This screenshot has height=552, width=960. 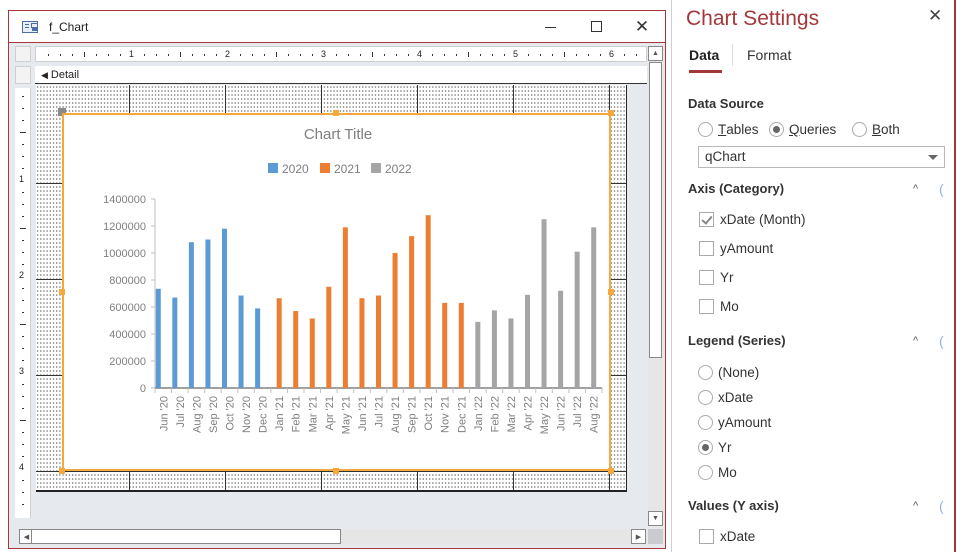 I want to click on x-tick-label: May '22, so click(x=545, y=415).